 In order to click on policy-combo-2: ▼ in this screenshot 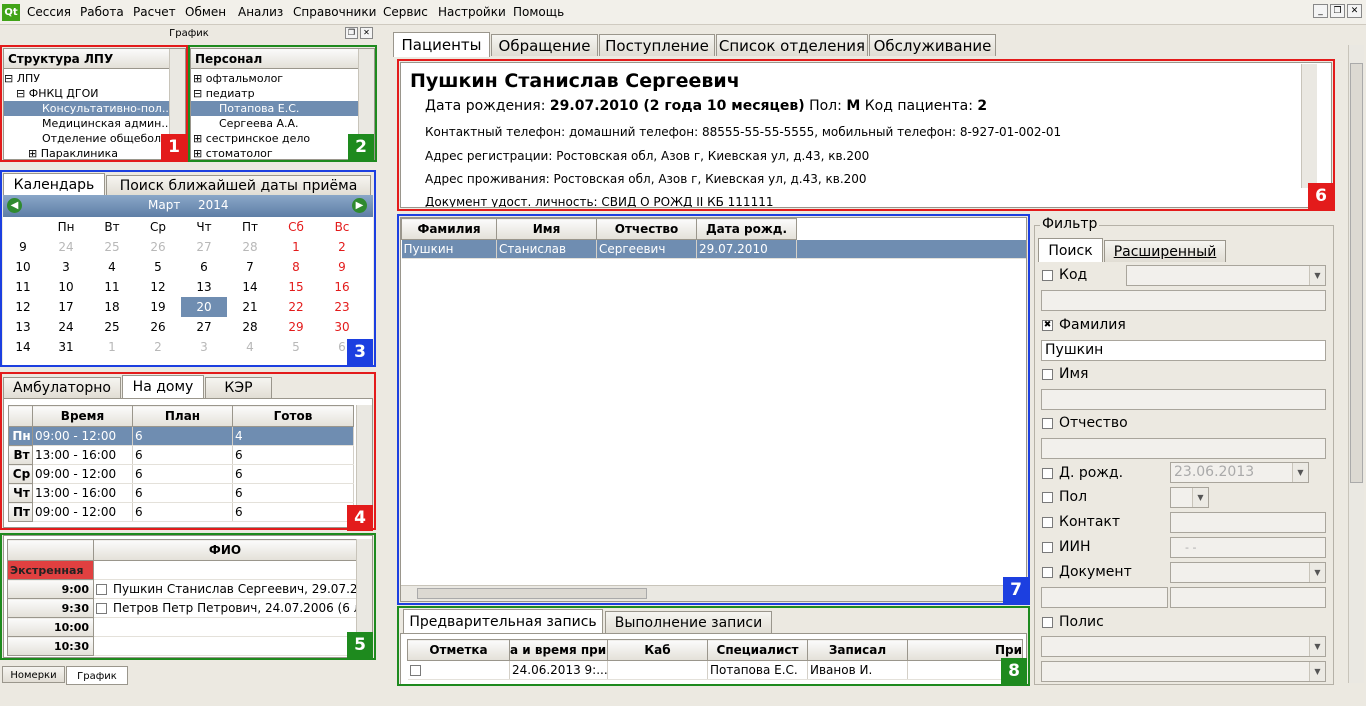, I will do `click(1183, 671)`.